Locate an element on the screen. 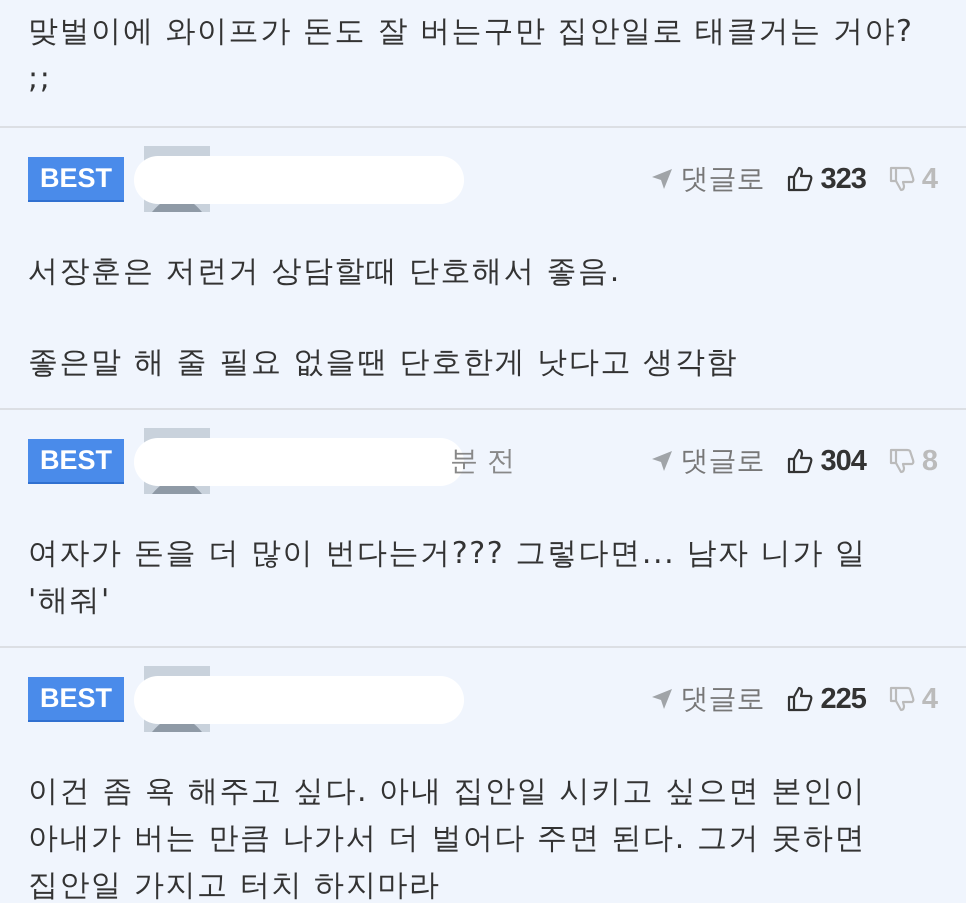  comment-text: 서장훈은 저런거 상담할때 단호해서 좋음. is located at coordinates (325, 272).